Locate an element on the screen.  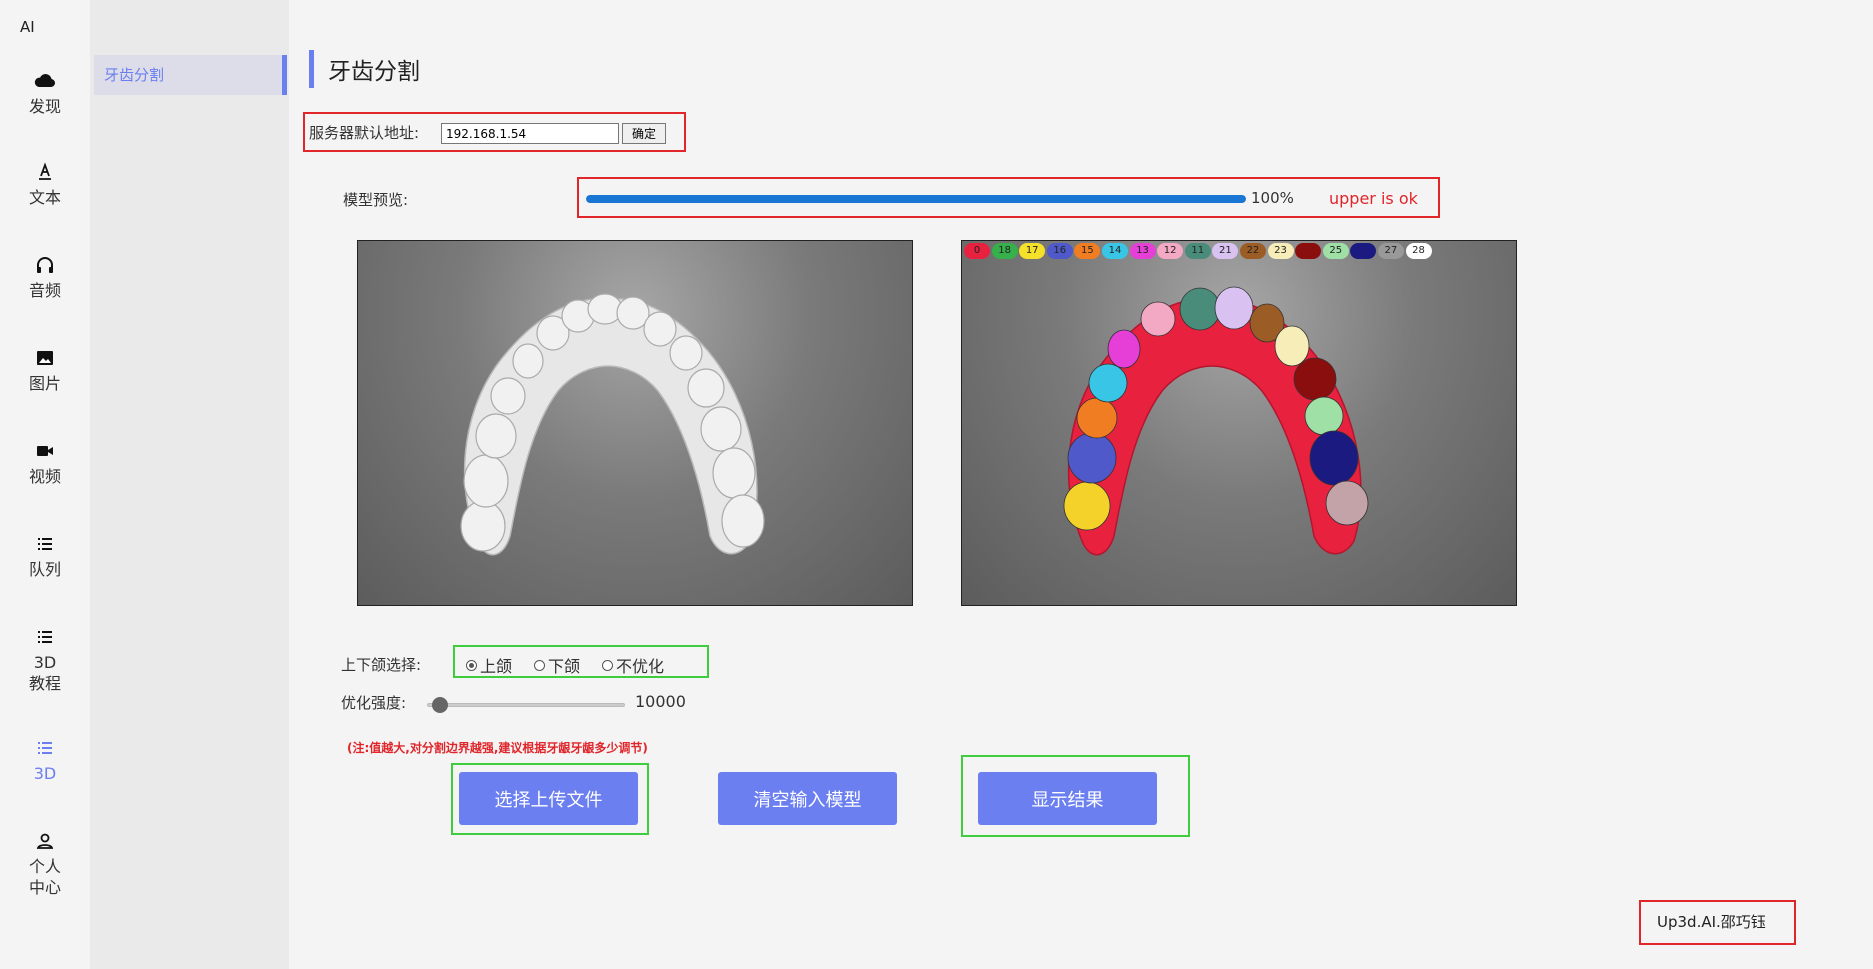
strength-slider-thumb is located at coordinates (440, 705).